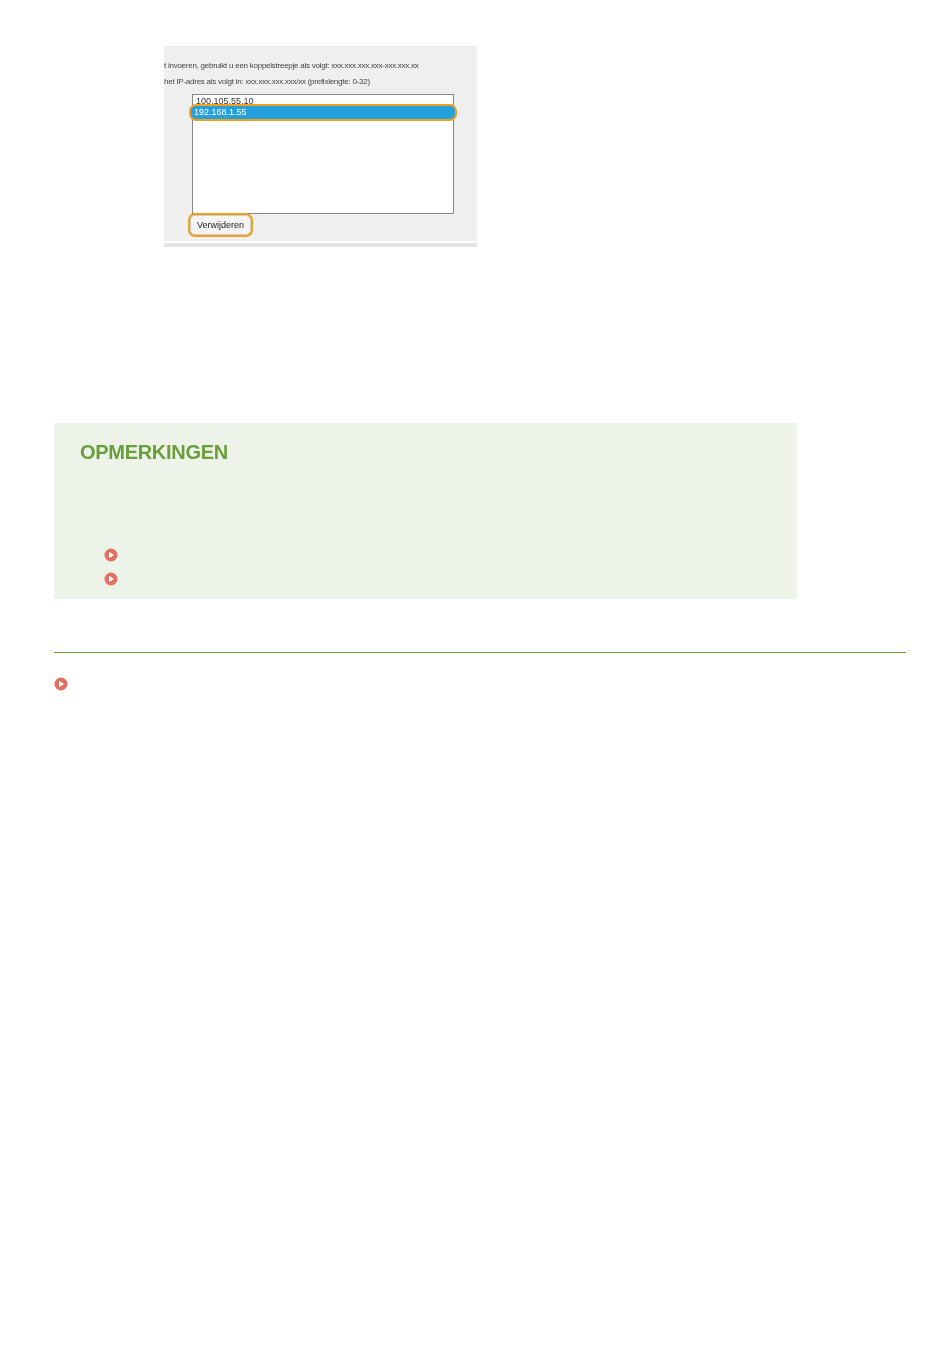 This screenshot has height=1369, width=950. Describe the element at coordinates (323, 100) in the screenshot. I see `address-list-item: 100.105.55.10` at that location.